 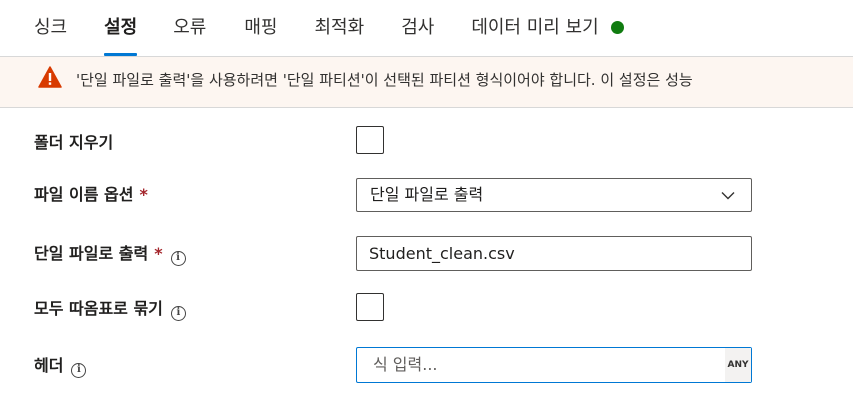 What do you see at coordinates (728, 196) in the screenshot?
I see `chevron-down-icon` at bounding box center [728, 196].